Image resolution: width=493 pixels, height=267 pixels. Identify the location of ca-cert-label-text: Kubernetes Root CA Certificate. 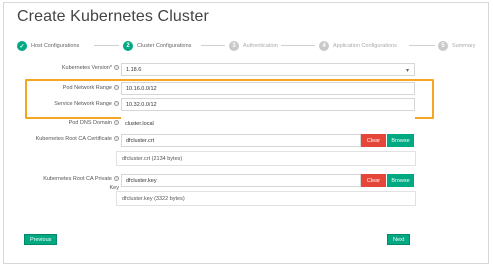
(73, 139).